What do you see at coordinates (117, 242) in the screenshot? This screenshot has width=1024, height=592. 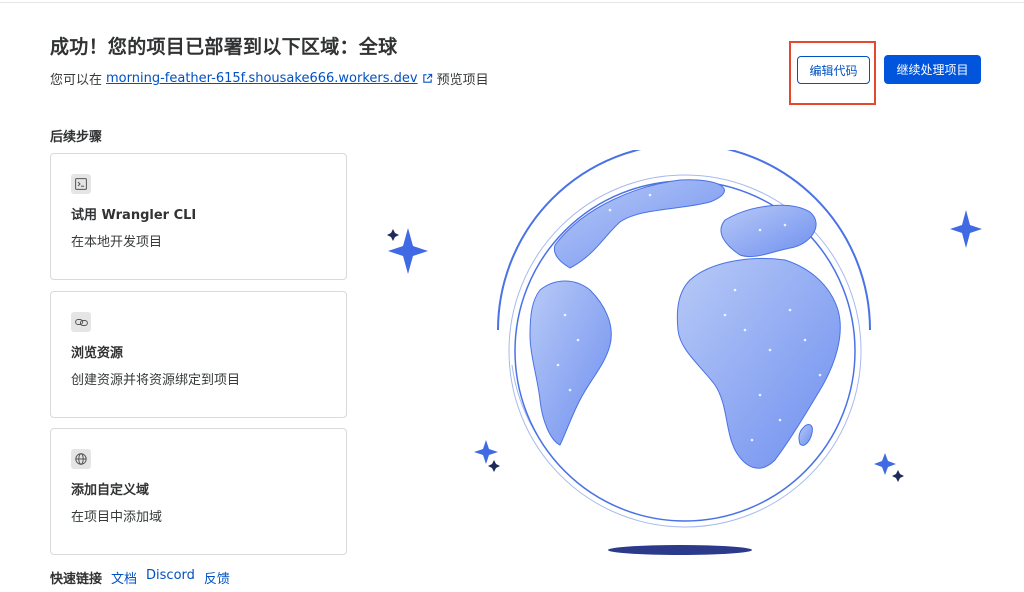 I see `card-description: 在本地开发项目` at bounding box center [117, 242].